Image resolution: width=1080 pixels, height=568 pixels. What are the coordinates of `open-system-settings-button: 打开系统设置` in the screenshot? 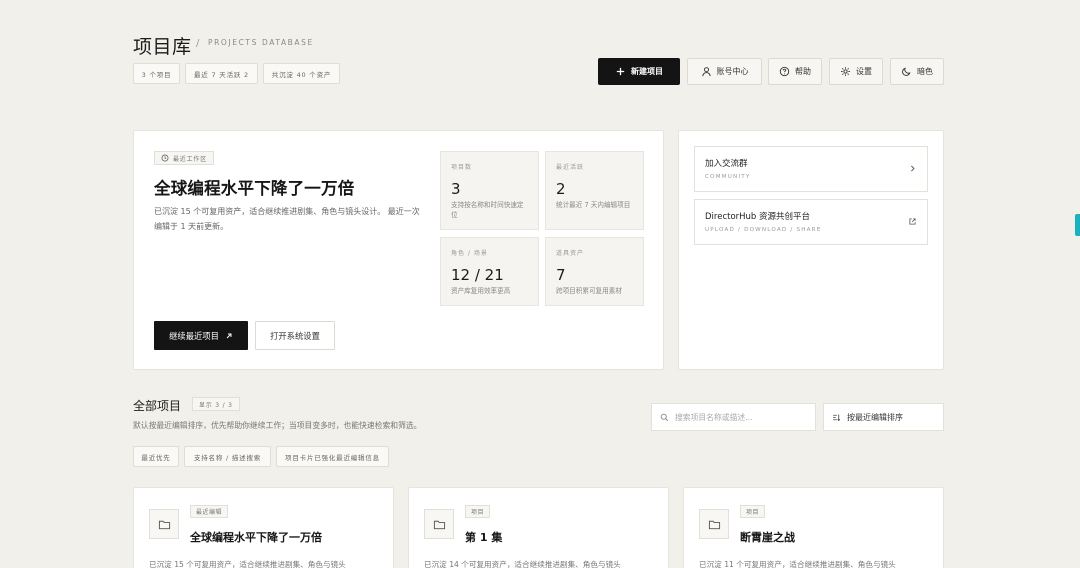 It's located at (295, 335).